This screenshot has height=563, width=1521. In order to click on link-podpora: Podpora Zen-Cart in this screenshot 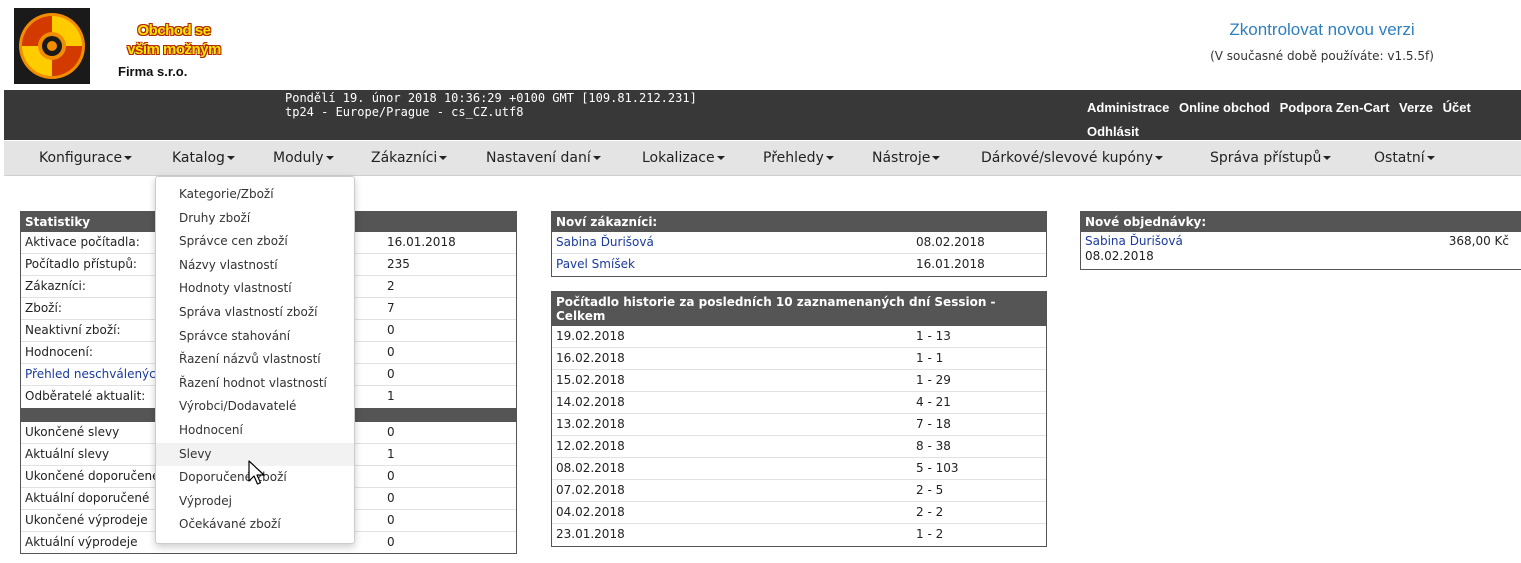, I will do `click(1335, 107)`.